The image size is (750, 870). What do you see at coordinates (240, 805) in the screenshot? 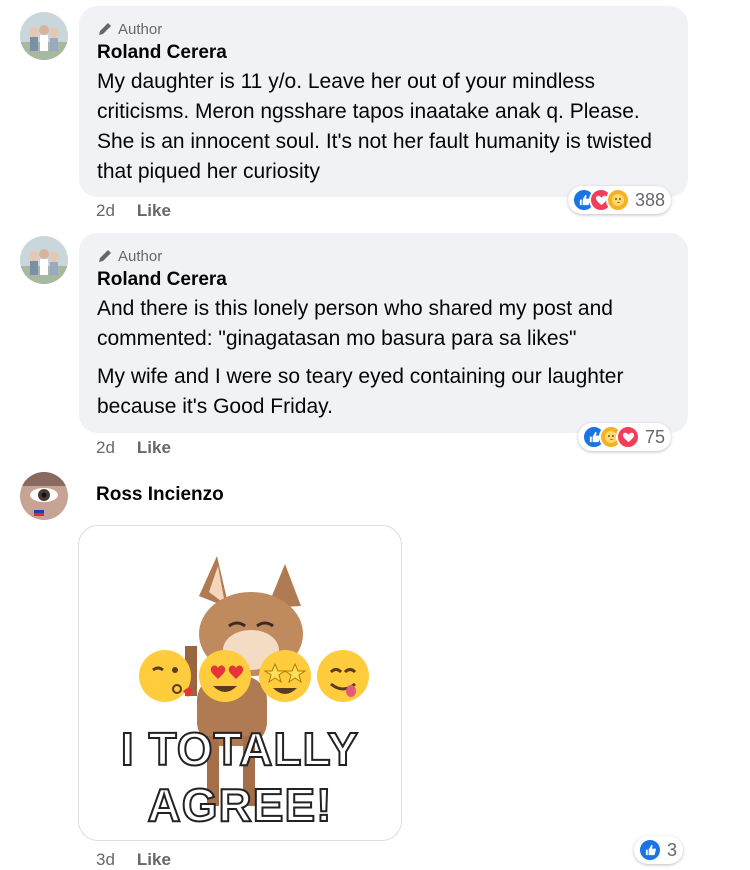
I see `gif-caption-line2: AGREE!` at bounding box center [240, 805].